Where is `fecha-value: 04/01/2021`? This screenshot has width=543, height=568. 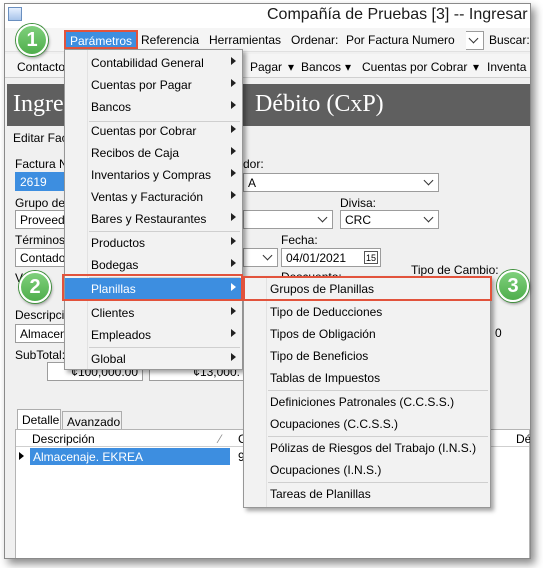 fecha-value: 04/01/2021 is located at coordinates (316, 258).